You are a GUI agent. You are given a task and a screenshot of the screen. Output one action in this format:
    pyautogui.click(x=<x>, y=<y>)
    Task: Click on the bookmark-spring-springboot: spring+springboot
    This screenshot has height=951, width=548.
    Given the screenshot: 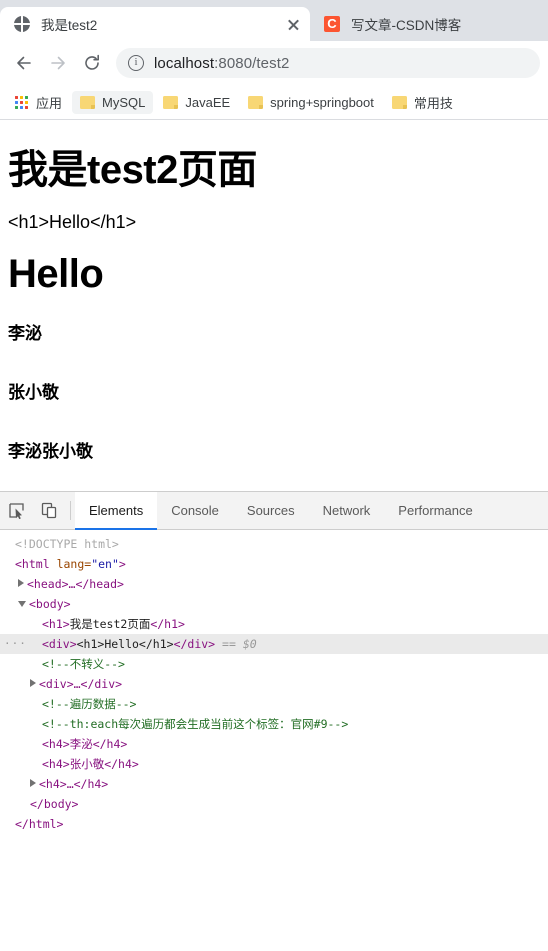 What is the action you would take?
    pyautogui.click(x=311, y=102)
    